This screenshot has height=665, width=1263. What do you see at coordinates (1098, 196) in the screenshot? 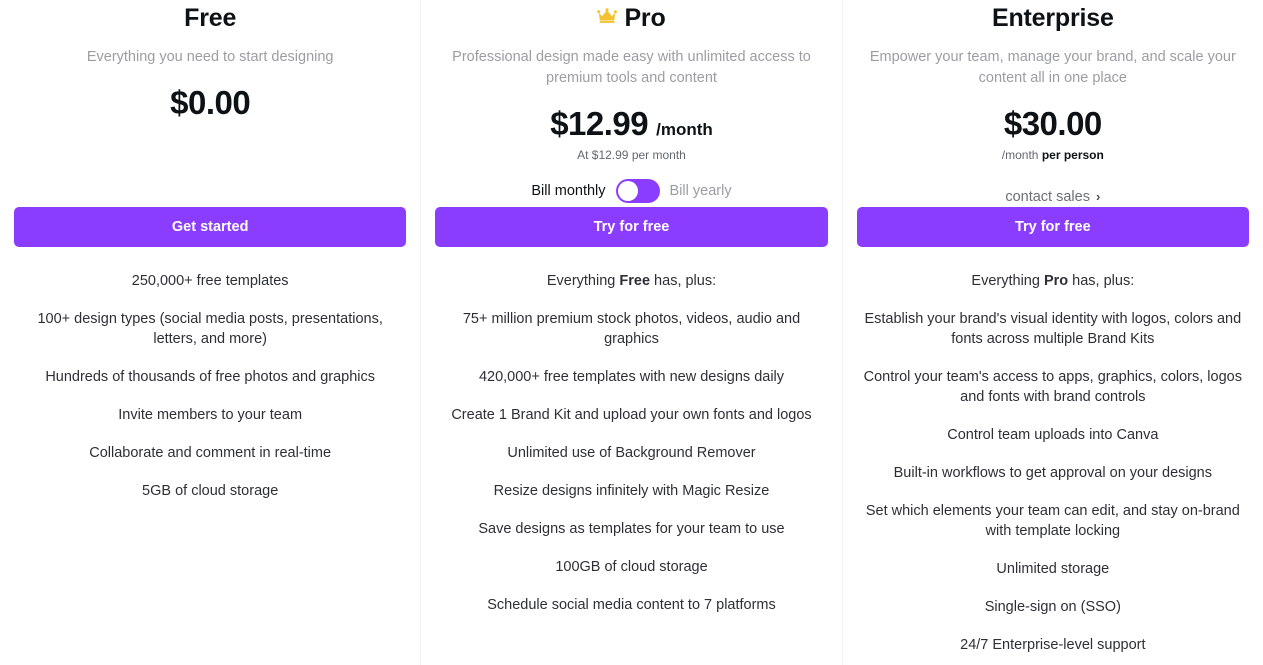
I see `chevron-right-icon: ›` at bounding box center [1098, 196].